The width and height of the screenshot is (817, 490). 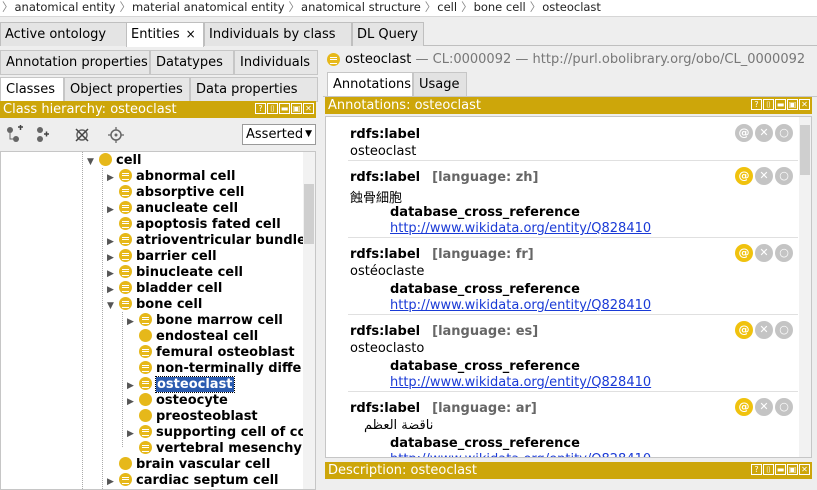 What do you see at coordinates (385, 134) in the screenshot?
I see `annotation-property: rdfs:label` at bounding box center [385, 134].